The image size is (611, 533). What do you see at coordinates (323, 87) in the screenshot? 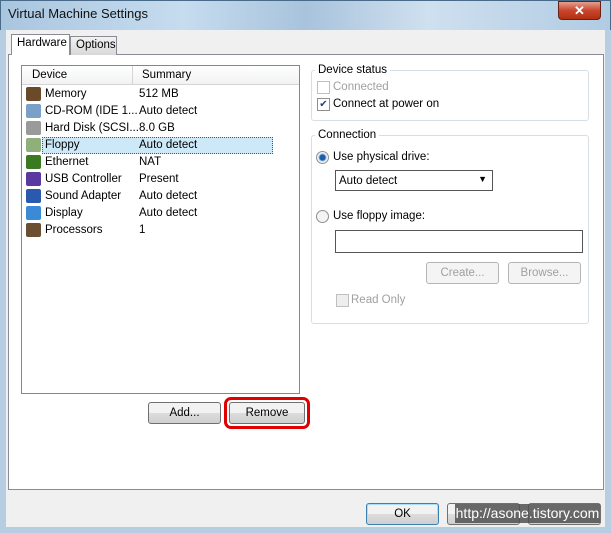
I see `connected-checkbox` at bounding box center [323, 87].